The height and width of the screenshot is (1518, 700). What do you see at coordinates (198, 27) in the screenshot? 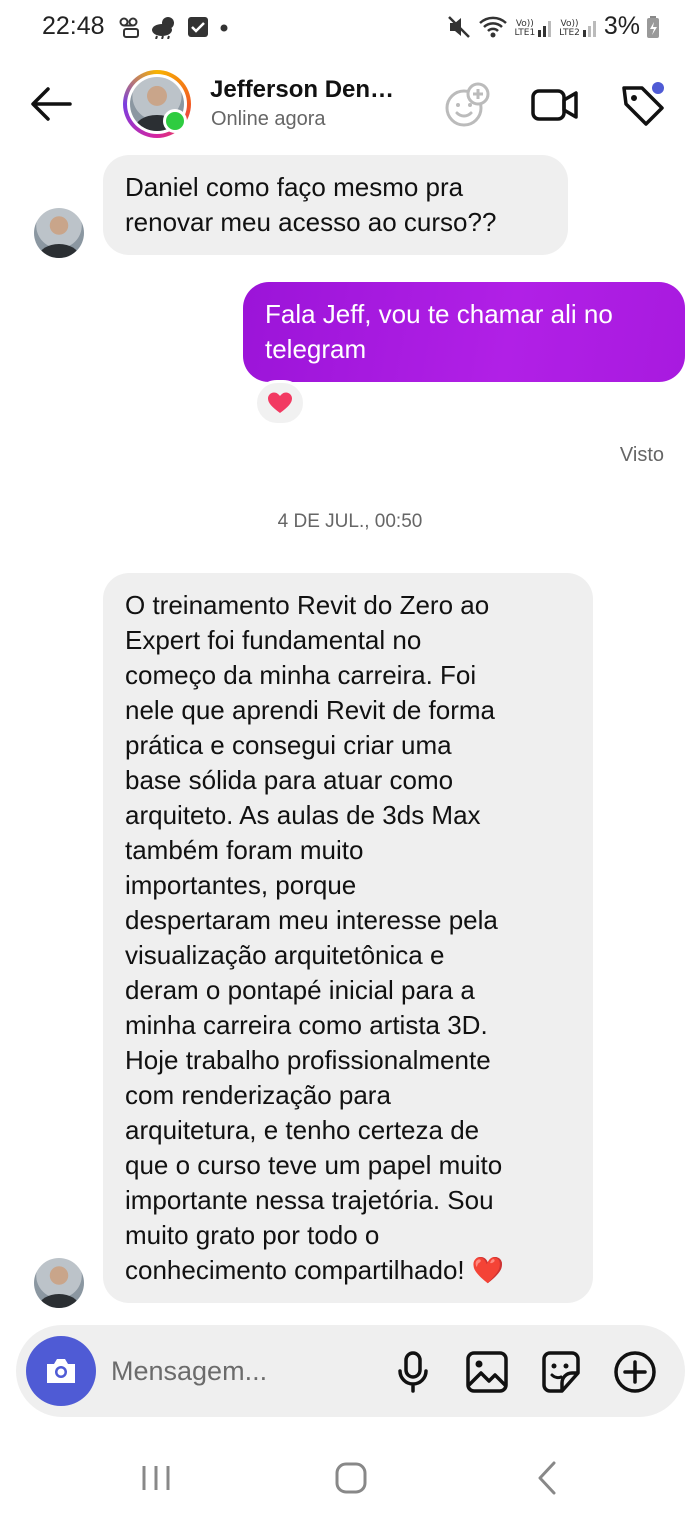
I see `checkbox-icon` at bounding box center [198, 27].